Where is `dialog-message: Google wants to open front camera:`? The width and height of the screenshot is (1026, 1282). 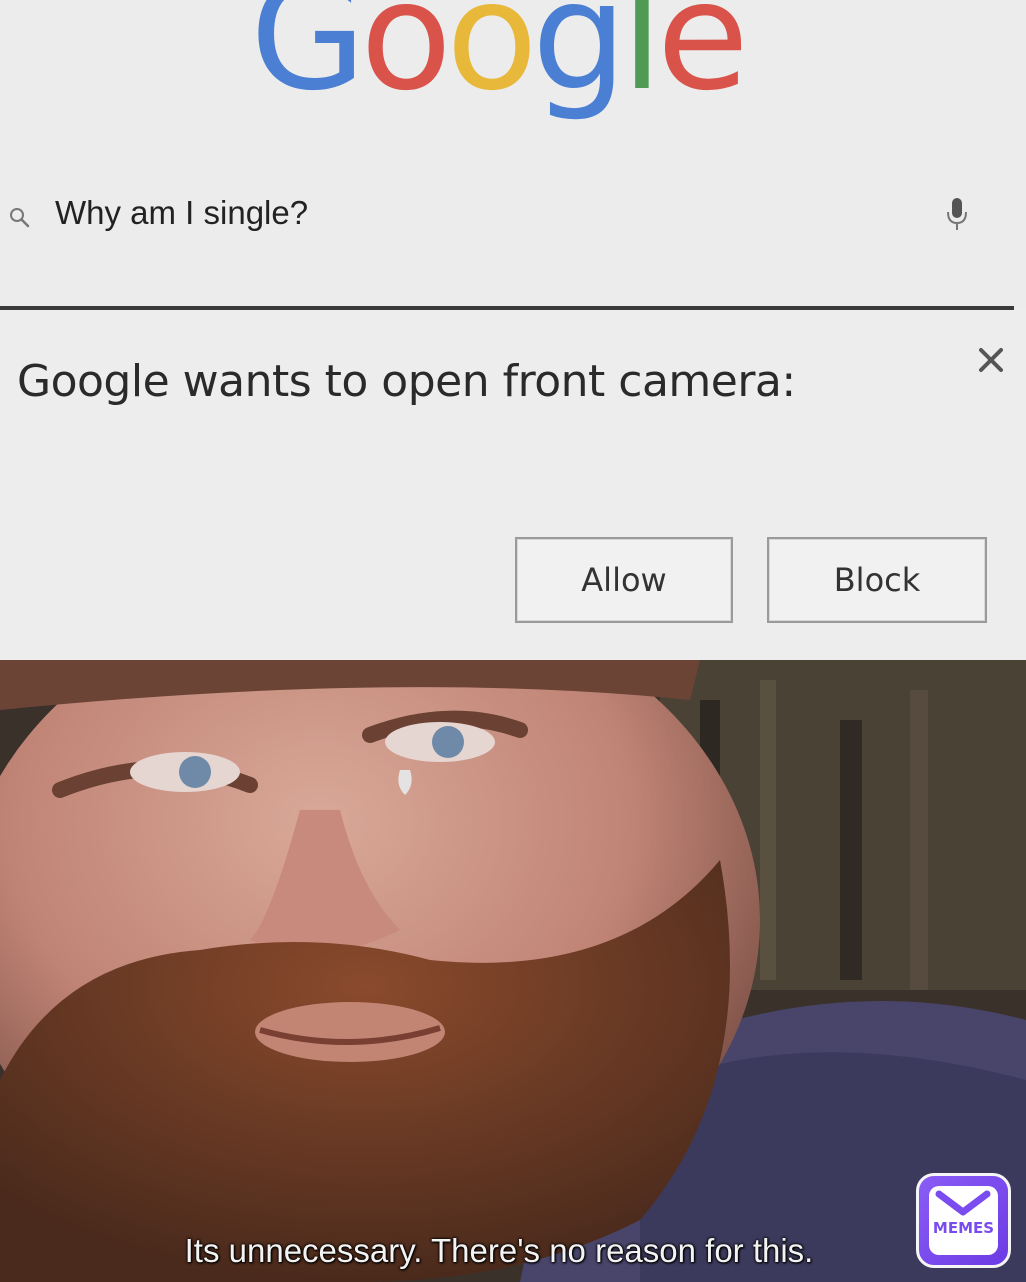 dialog-message: Google wants to open front camera: is located at coordinates (406, 381).